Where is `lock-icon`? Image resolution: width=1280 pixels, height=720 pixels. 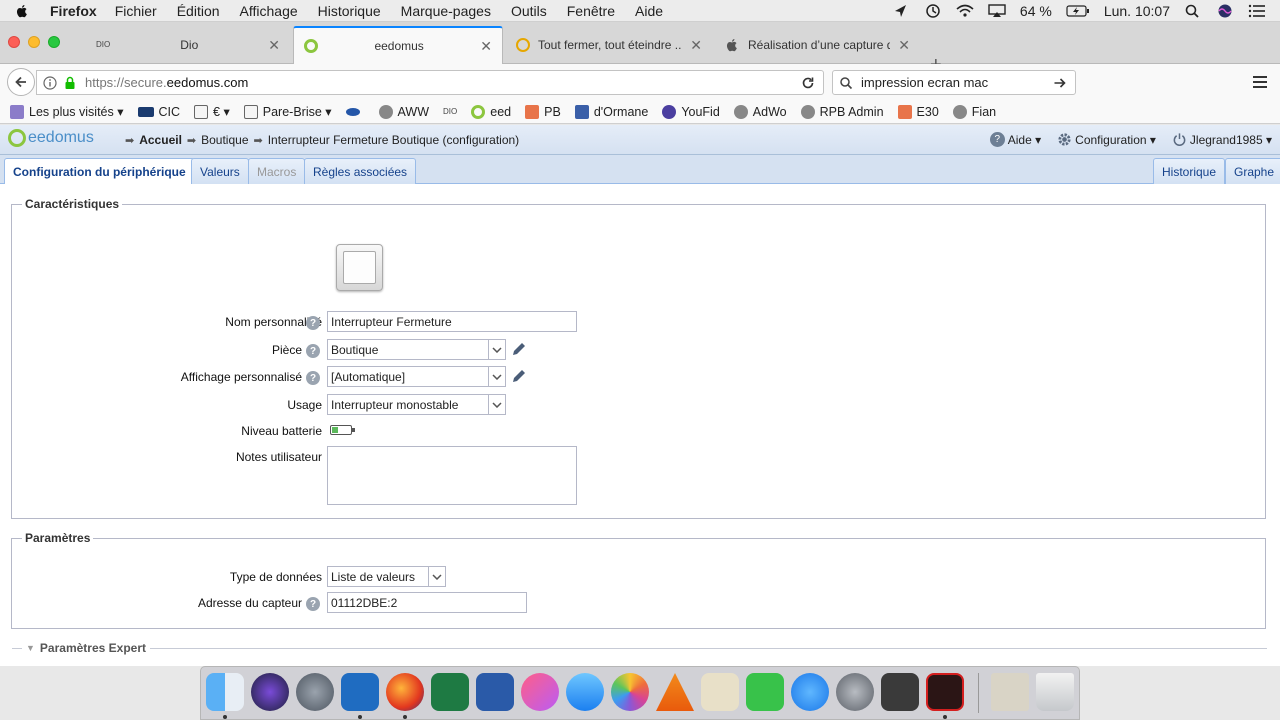 lock-icon is located at coordinates (70, 83).